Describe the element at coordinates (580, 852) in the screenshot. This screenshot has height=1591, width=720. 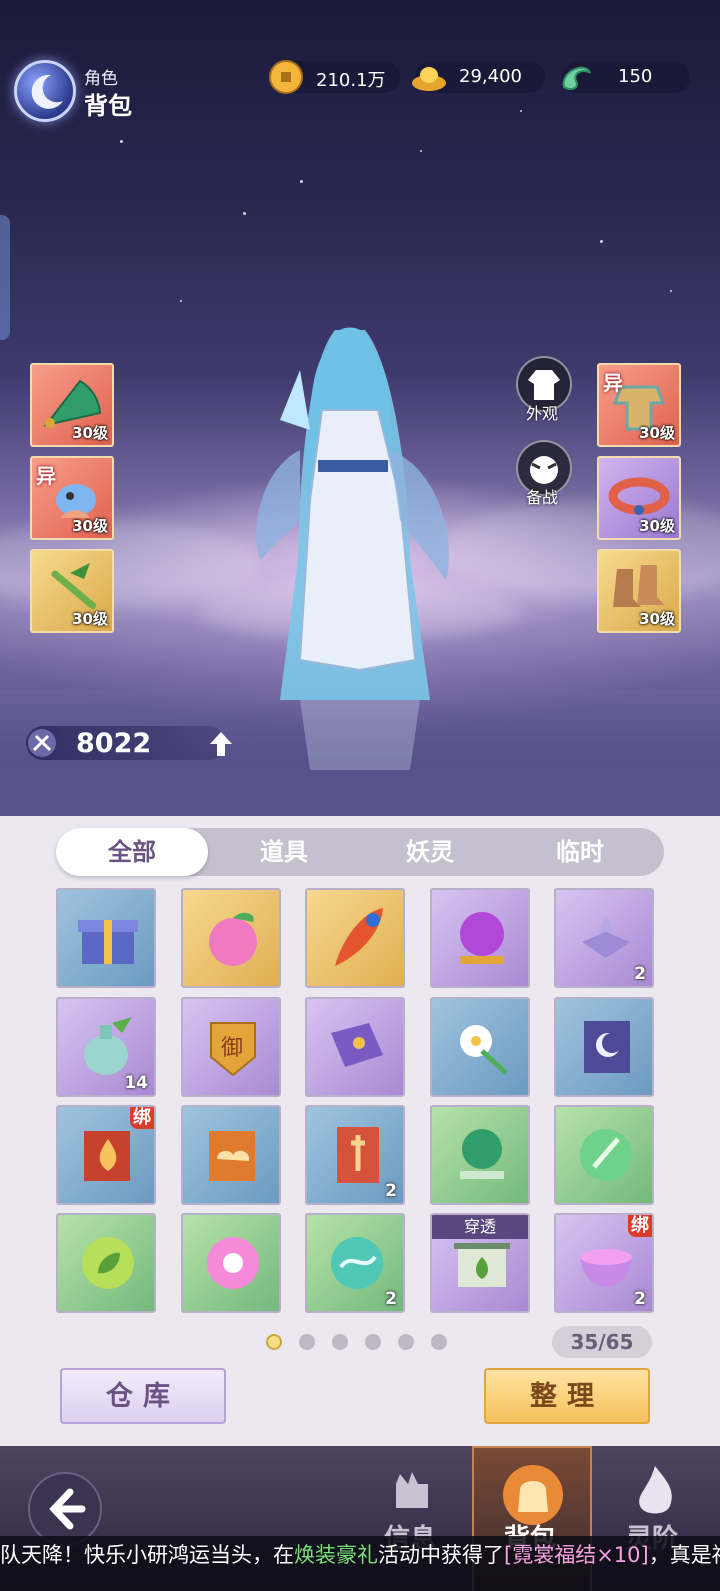
I see `tab-temporary: 临时` at that location.